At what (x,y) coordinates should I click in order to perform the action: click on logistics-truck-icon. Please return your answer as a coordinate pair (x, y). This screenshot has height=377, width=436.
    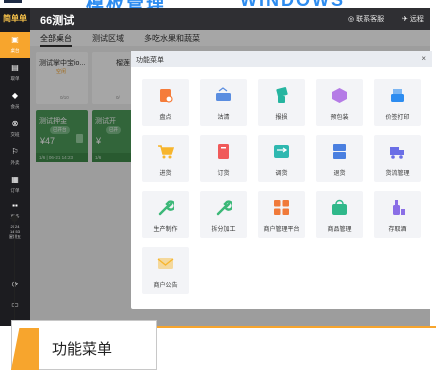
    Looking at the image, I should click on (397, 151).